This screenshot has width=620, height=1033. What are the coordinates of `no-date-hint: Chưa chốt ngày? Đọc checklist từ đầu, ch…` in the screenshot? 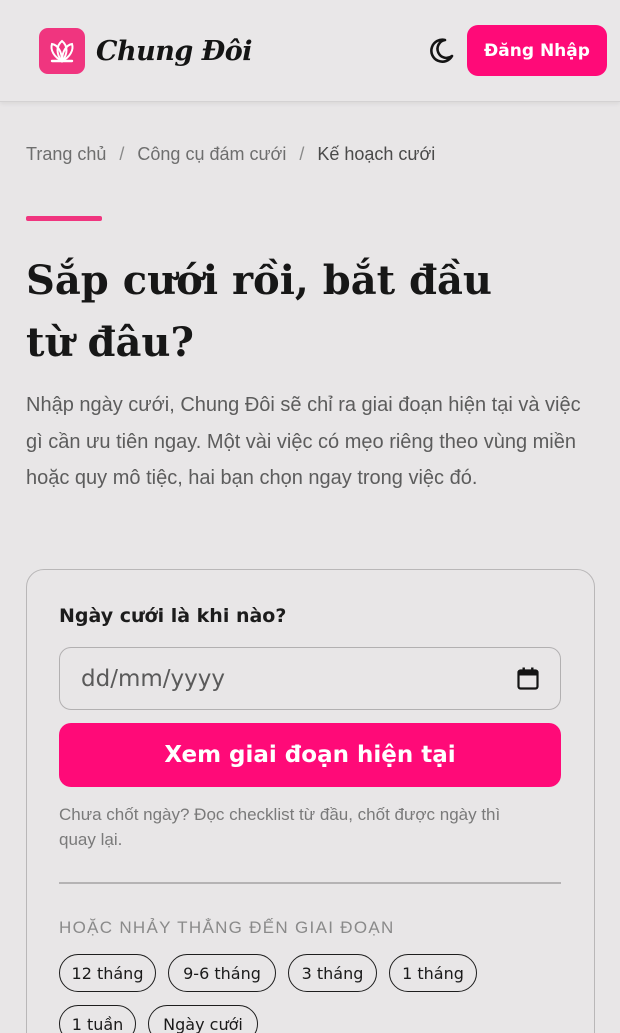 It's located at (280, 827).